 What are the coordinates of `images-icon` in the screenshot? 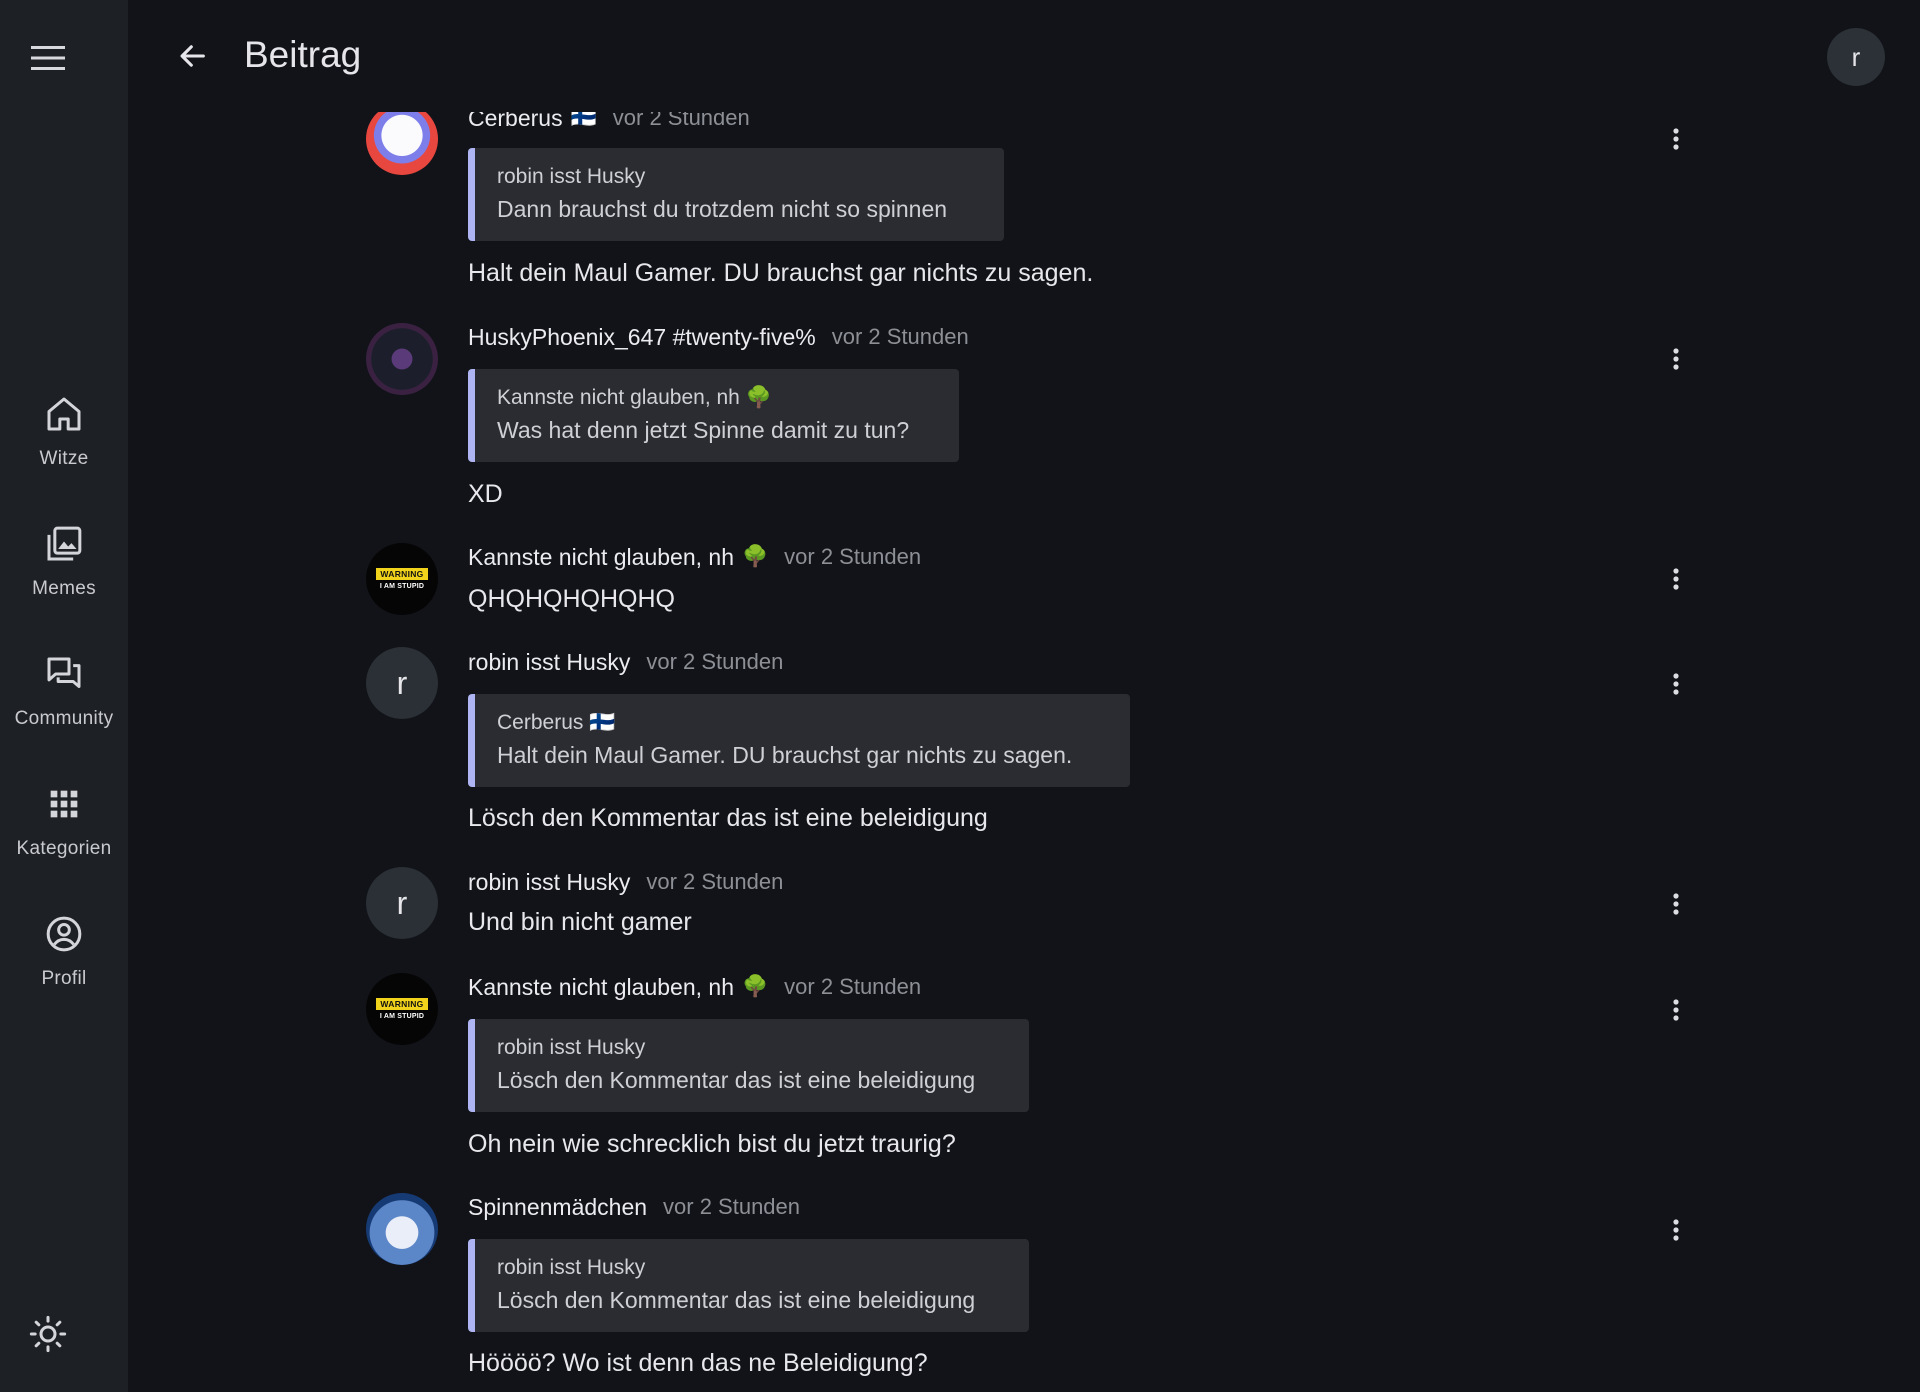 It's located at (64, 543).